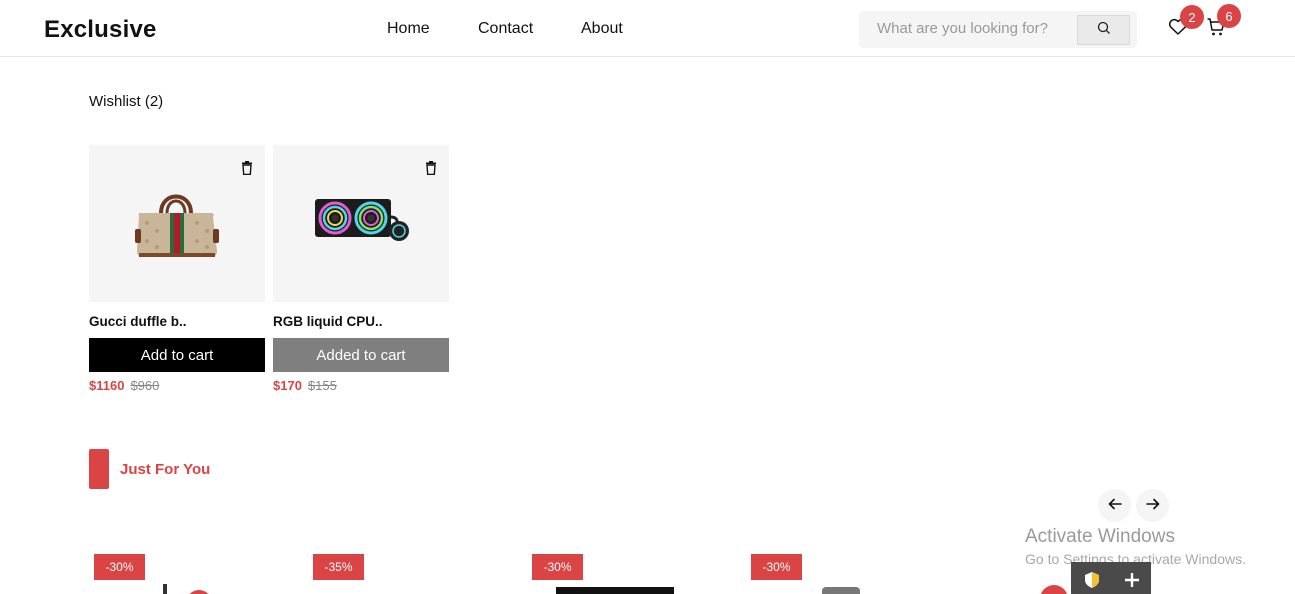 This screenshot has height=594, width=1295. What do you see at coordinates (529, 29) in the screenshot?
I see `nav-contact: Contact` at bounding box center [529, 29].